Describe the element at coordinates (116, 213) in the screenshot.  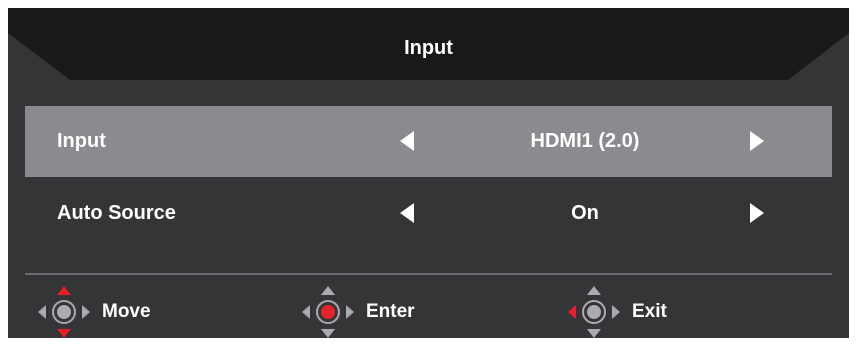
I see `menu-row-label: Auto Source` at that location.